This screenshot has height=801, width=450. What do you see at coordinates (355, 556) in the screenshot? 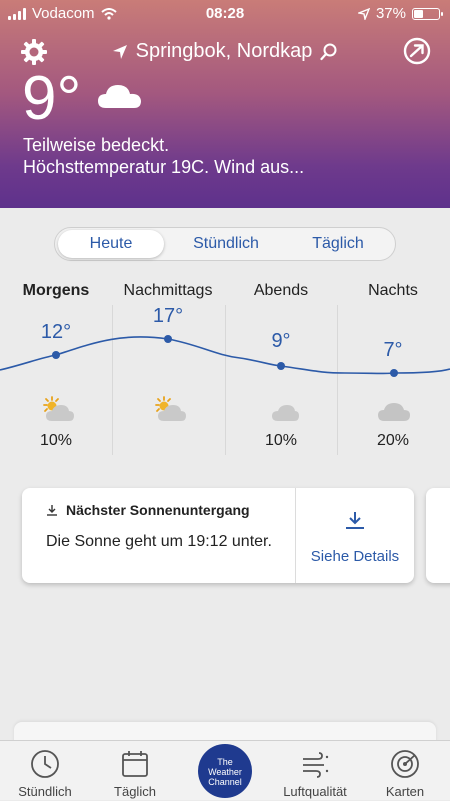
I see `details-link: Siehe Details` at bounding box center [355, 556].